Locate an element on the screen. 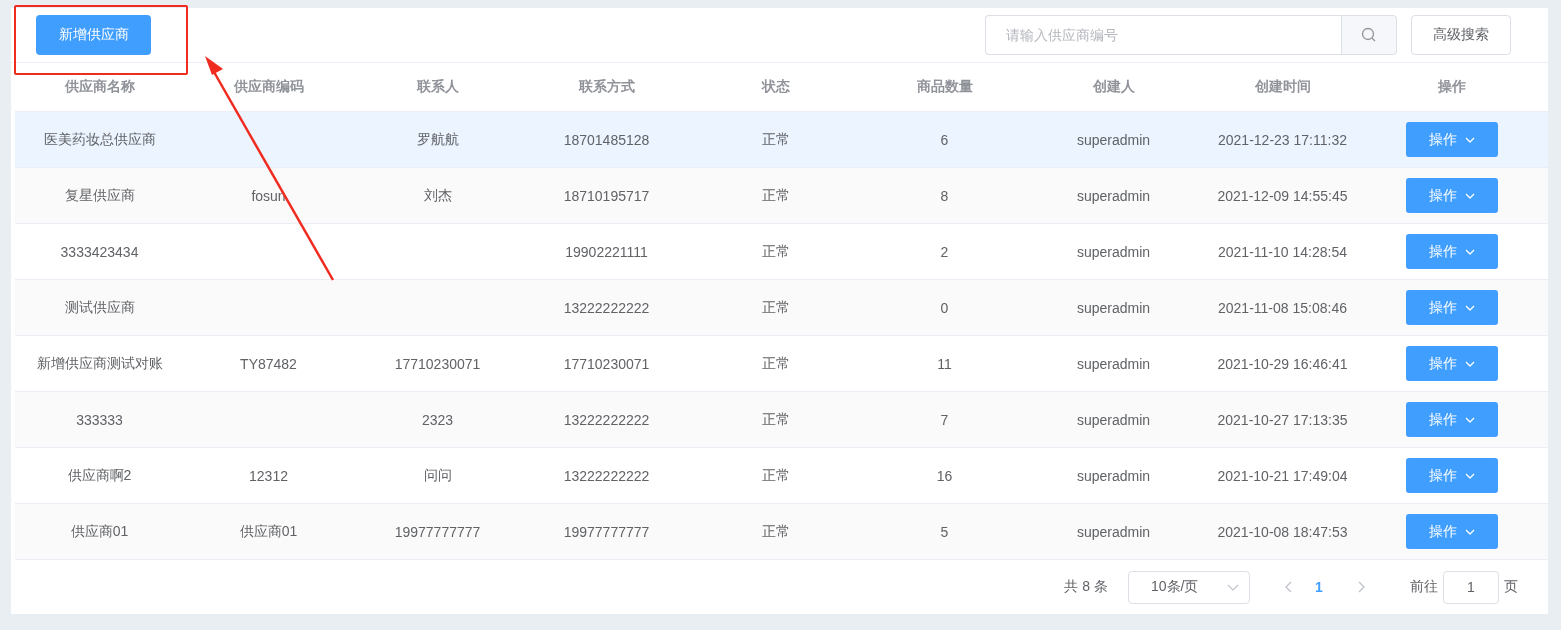 Image resolution: width=1561 pixels, height=630 pixels. table-cell: 7 is located at coordinates (944, 419).